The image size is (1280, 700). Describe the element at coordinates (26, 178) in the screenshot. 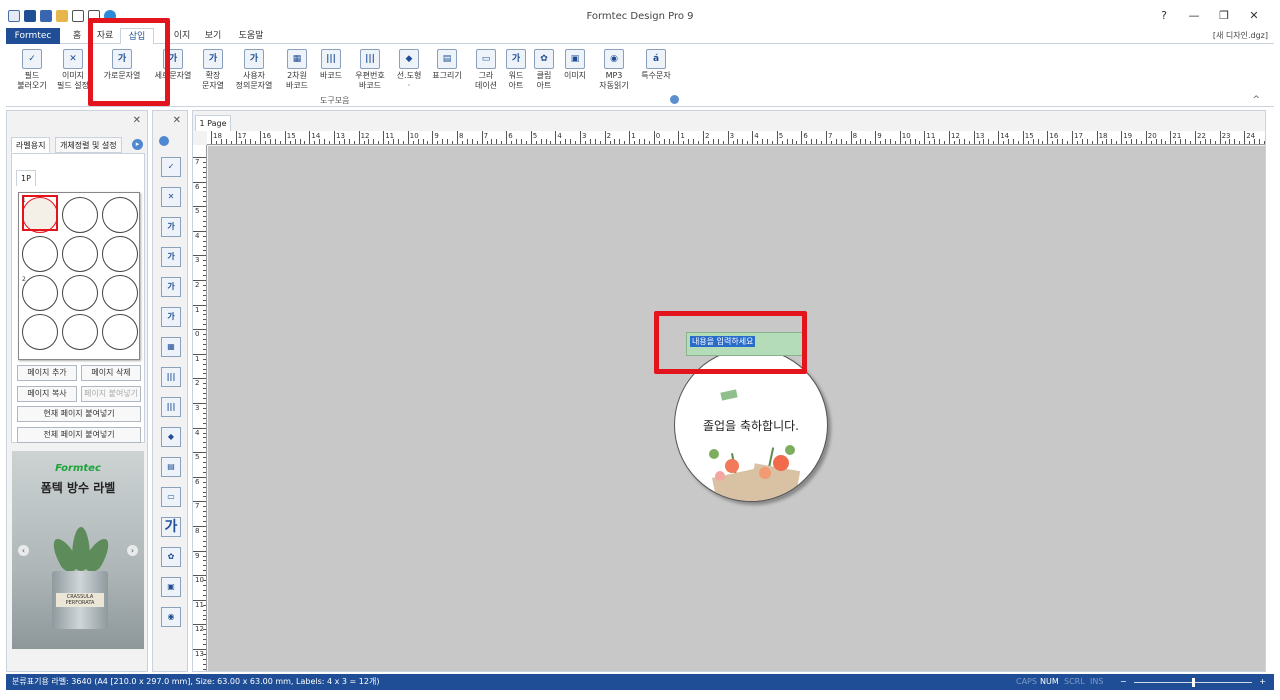

I see `page-tab-1p: 1P` at that location.